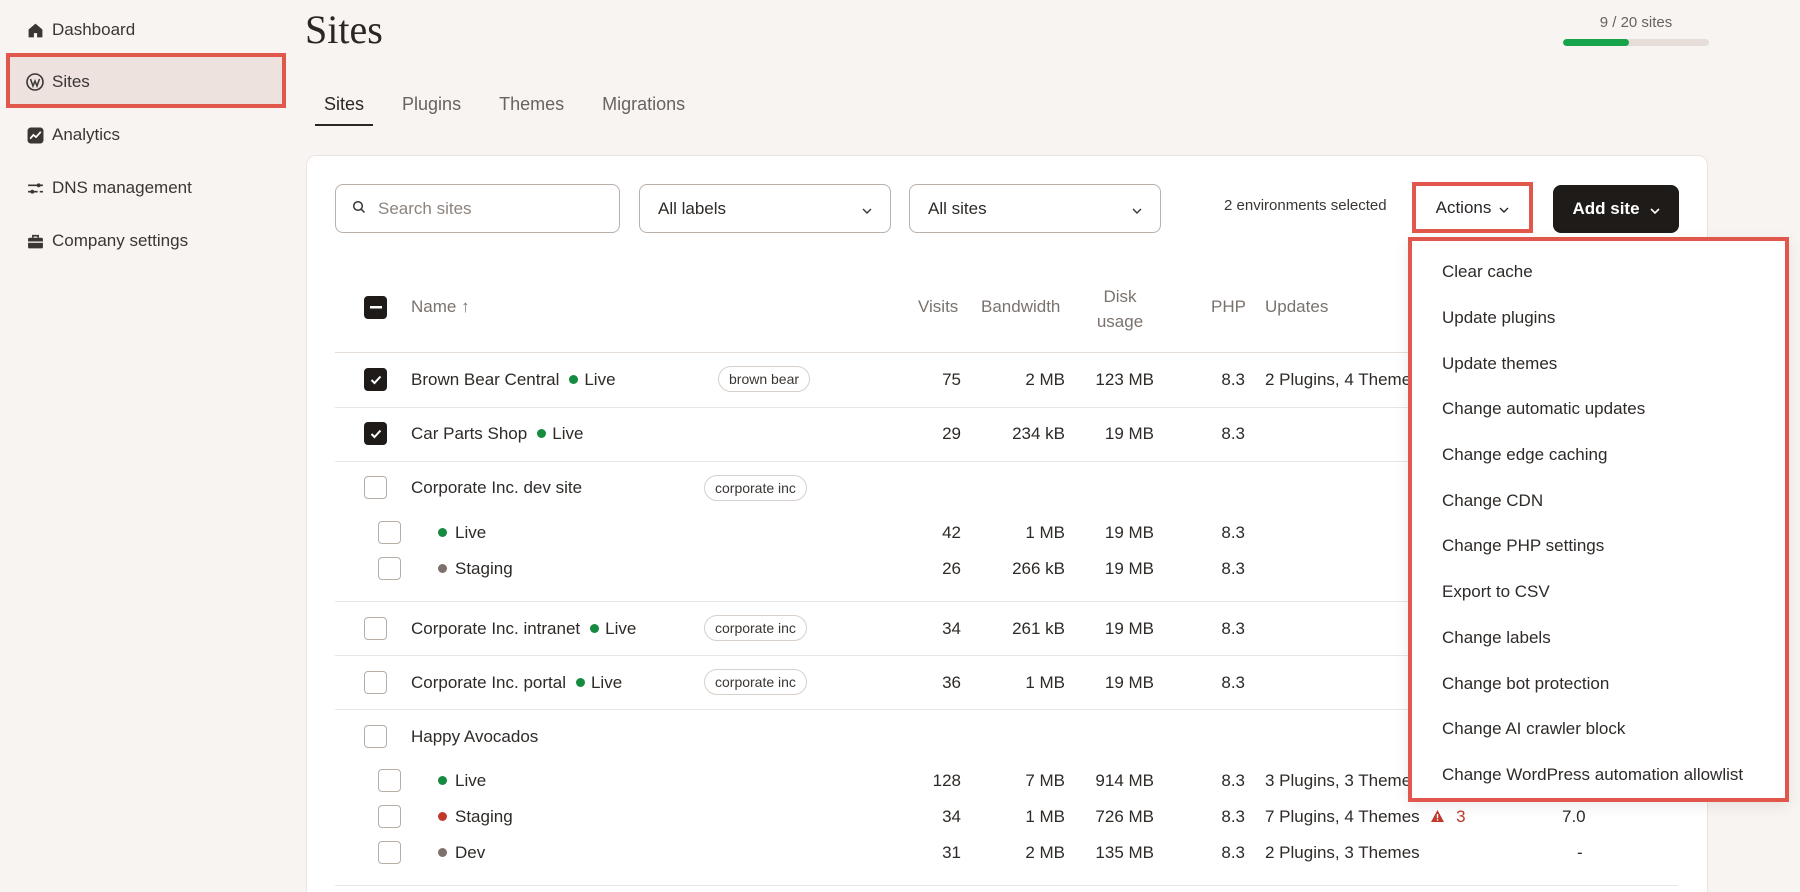  Describe the element at coordinates (471, 780) in the screenshot. I see `env-label: Live` at that location.